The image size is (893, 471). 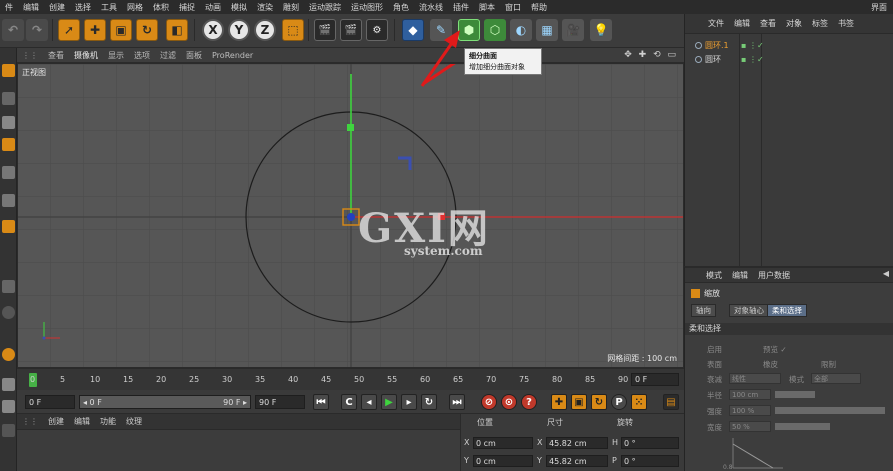 I want to click on menu-item-create: 创建, so click(x=57, y=7).